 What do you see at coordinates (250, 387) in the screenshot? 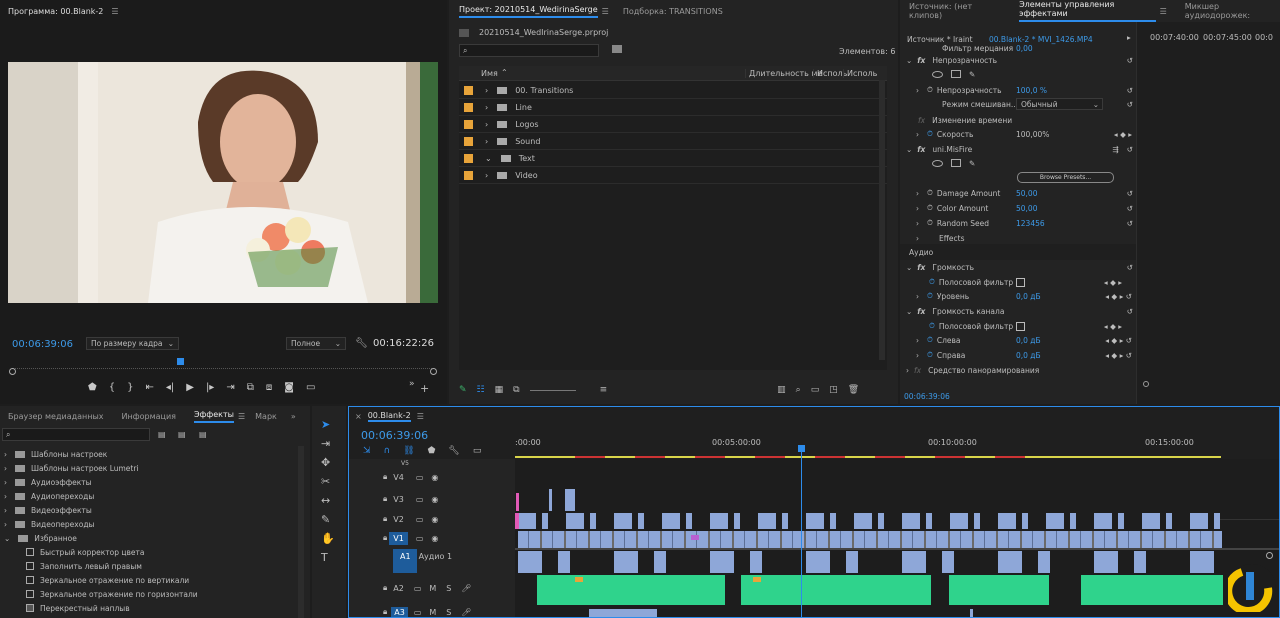
I see `lift-icon: ⧉` at bounding box center [250, 387].